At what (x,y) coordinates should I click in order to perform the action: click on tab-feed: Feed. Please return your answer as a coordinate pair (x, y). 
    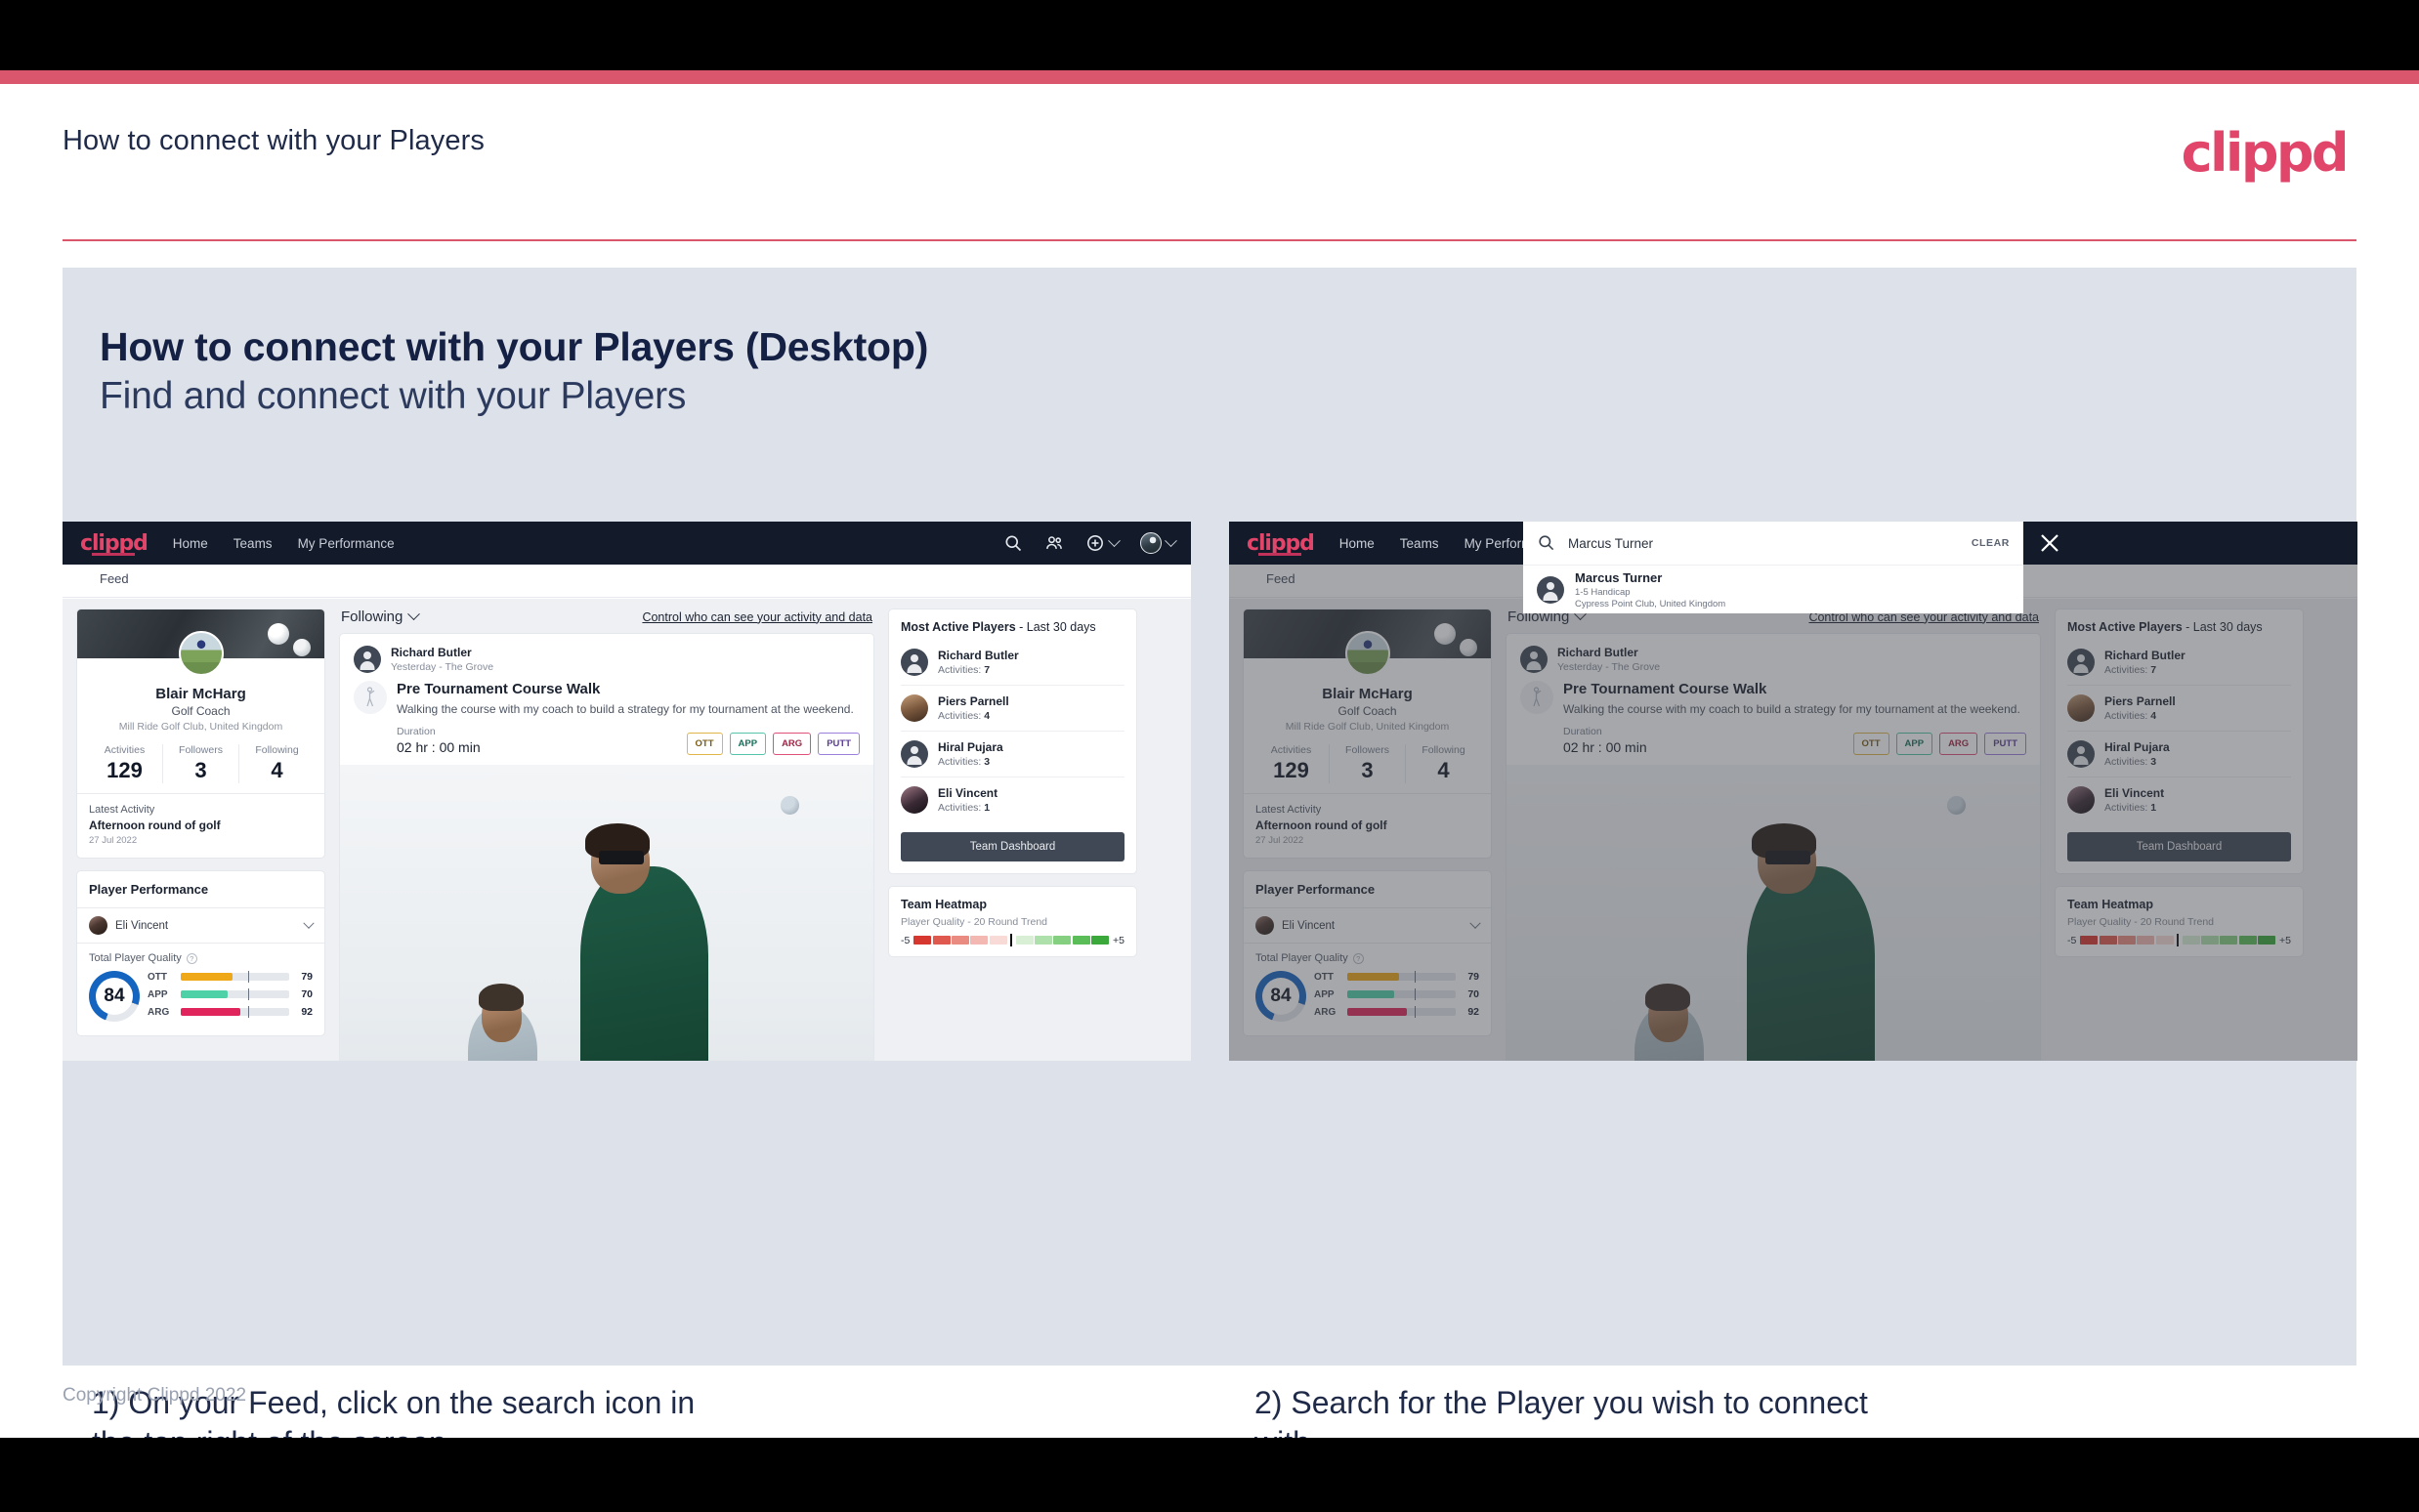
    Looking at the image, I should click on (114, 578).